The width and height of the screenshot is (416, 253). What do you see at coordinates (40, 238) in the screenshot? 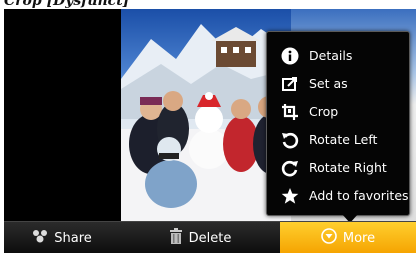
I see `share-icon` at bounding box center [40, 238].